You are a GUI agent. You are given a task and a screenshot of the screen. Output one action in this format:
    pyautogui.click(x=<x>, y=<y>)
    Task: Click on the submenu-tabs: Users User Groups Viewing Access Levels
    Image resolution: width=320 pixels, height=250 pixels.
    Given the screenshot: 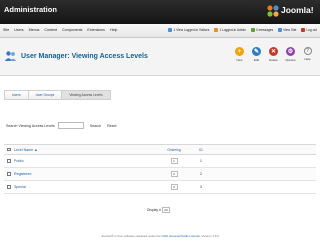 What is the action you would take?
    pyautogui.click(x=57, y=95)
    